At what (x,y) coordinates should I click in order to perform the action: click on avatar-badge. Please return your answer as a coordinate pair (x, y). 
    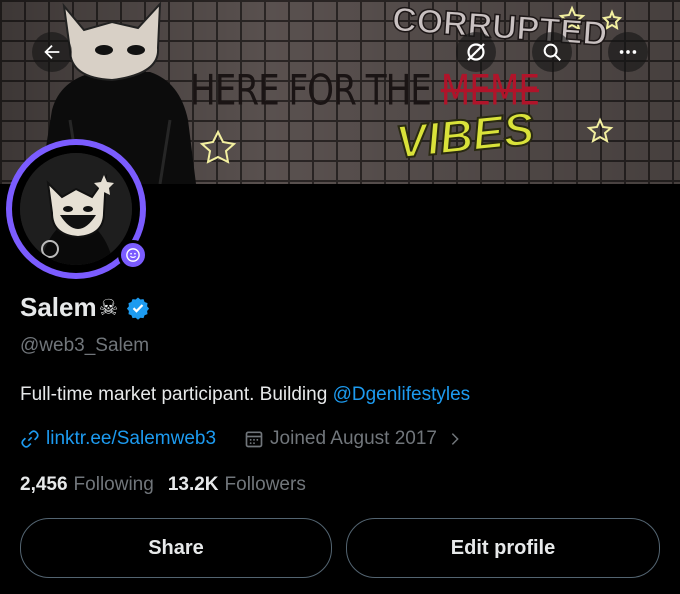
    Looking at the image, I should click on (133, 255).